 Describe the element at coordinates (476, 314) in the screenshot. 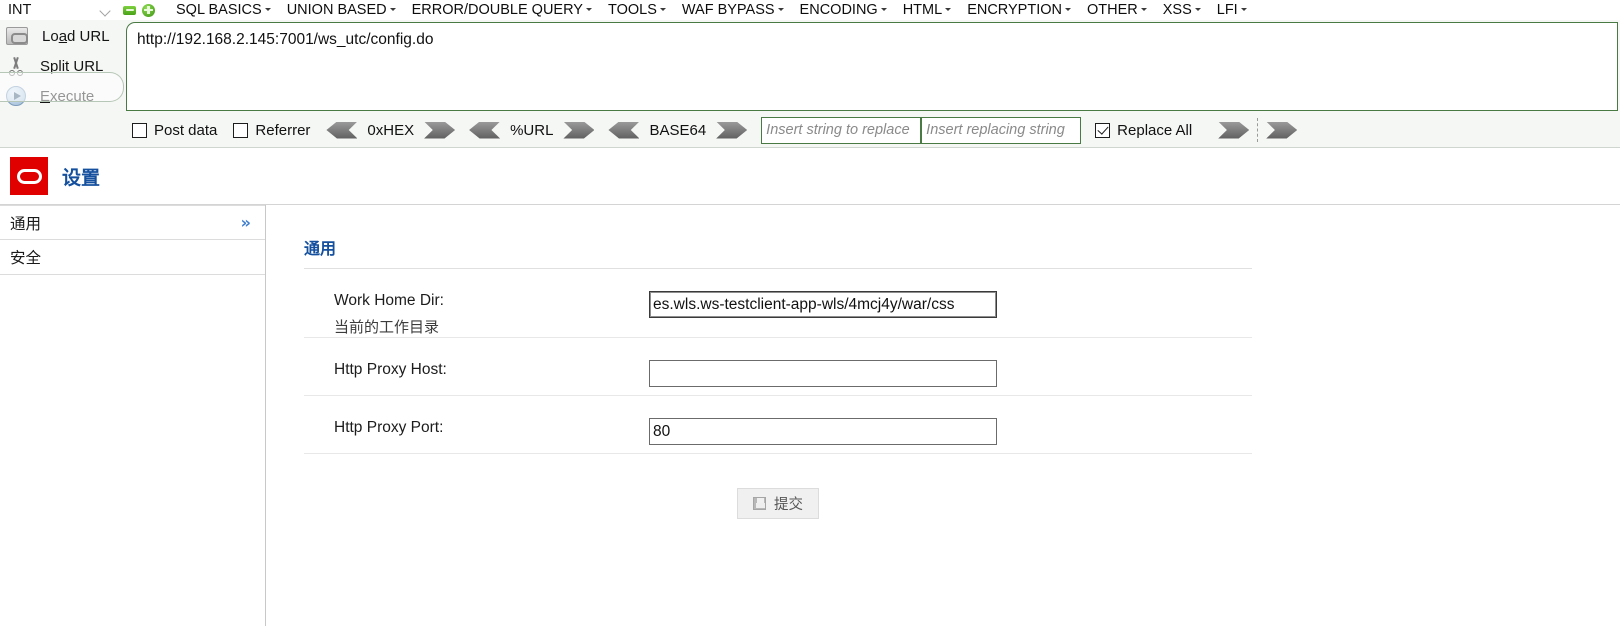

I see `work-home-dir-label: Work Home Dir: 当前的工作目录` at that location.